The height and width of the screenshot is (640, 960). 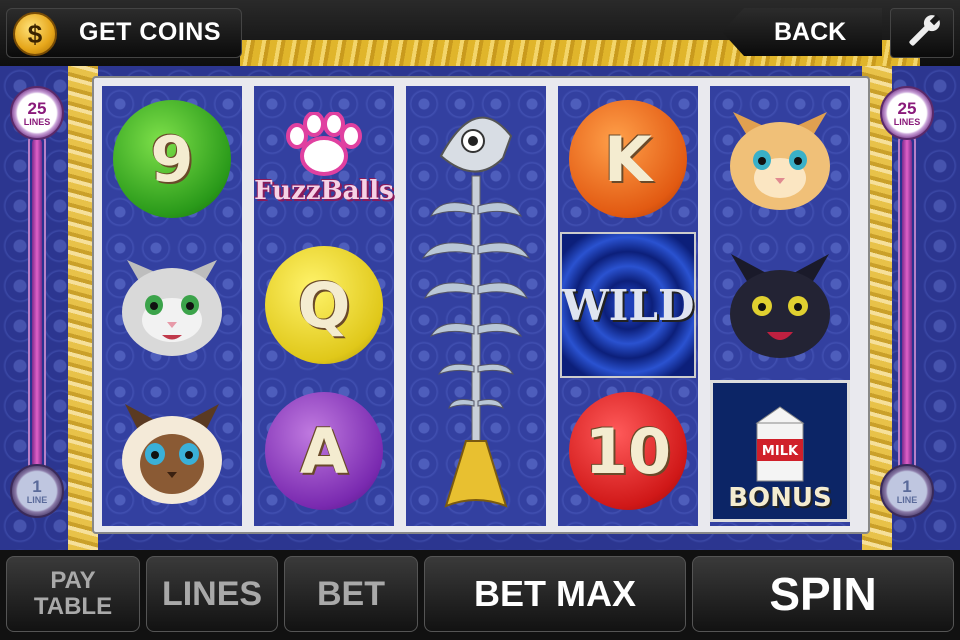 I want to click on symbol-cell: Q, so click(x=324, y=305).